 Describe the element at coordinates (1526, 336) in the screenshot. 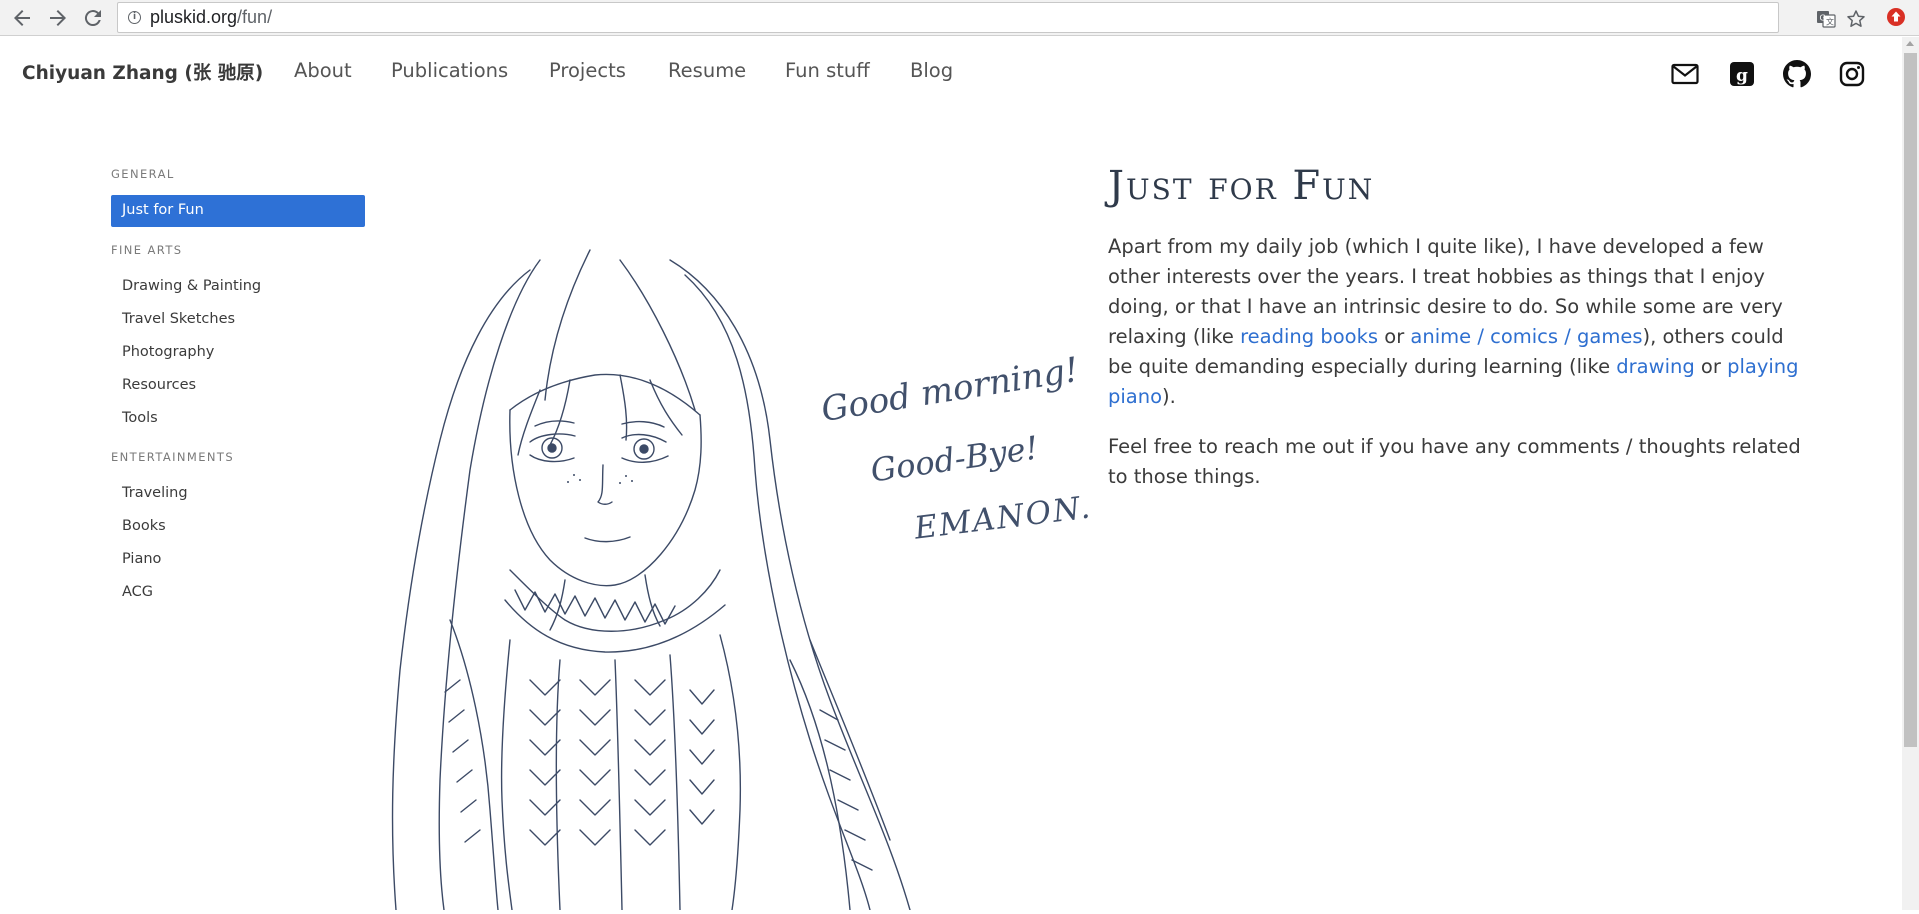

I see `link-anime-comics-games: anime / comics / games` at that location.